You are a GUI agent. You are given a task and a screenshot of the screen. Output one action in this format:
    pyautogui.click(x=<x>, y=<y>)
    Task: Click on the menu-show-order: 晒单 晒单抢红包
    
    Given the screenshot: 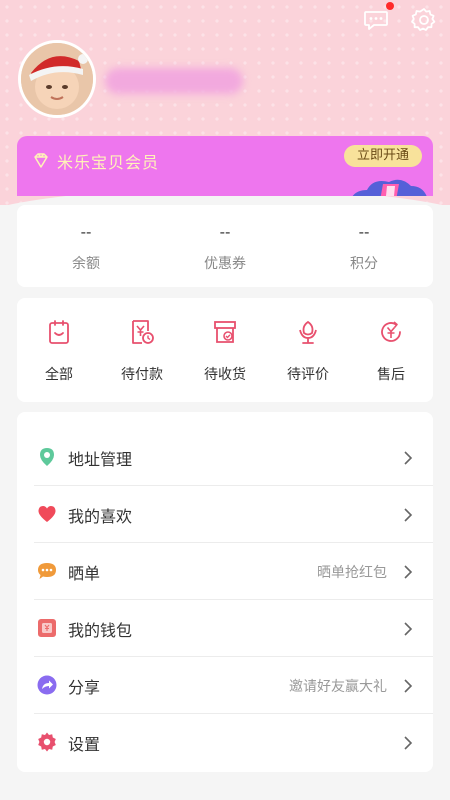 What is the action you would take?
    pyautogui.click(x=225, y=571)
    